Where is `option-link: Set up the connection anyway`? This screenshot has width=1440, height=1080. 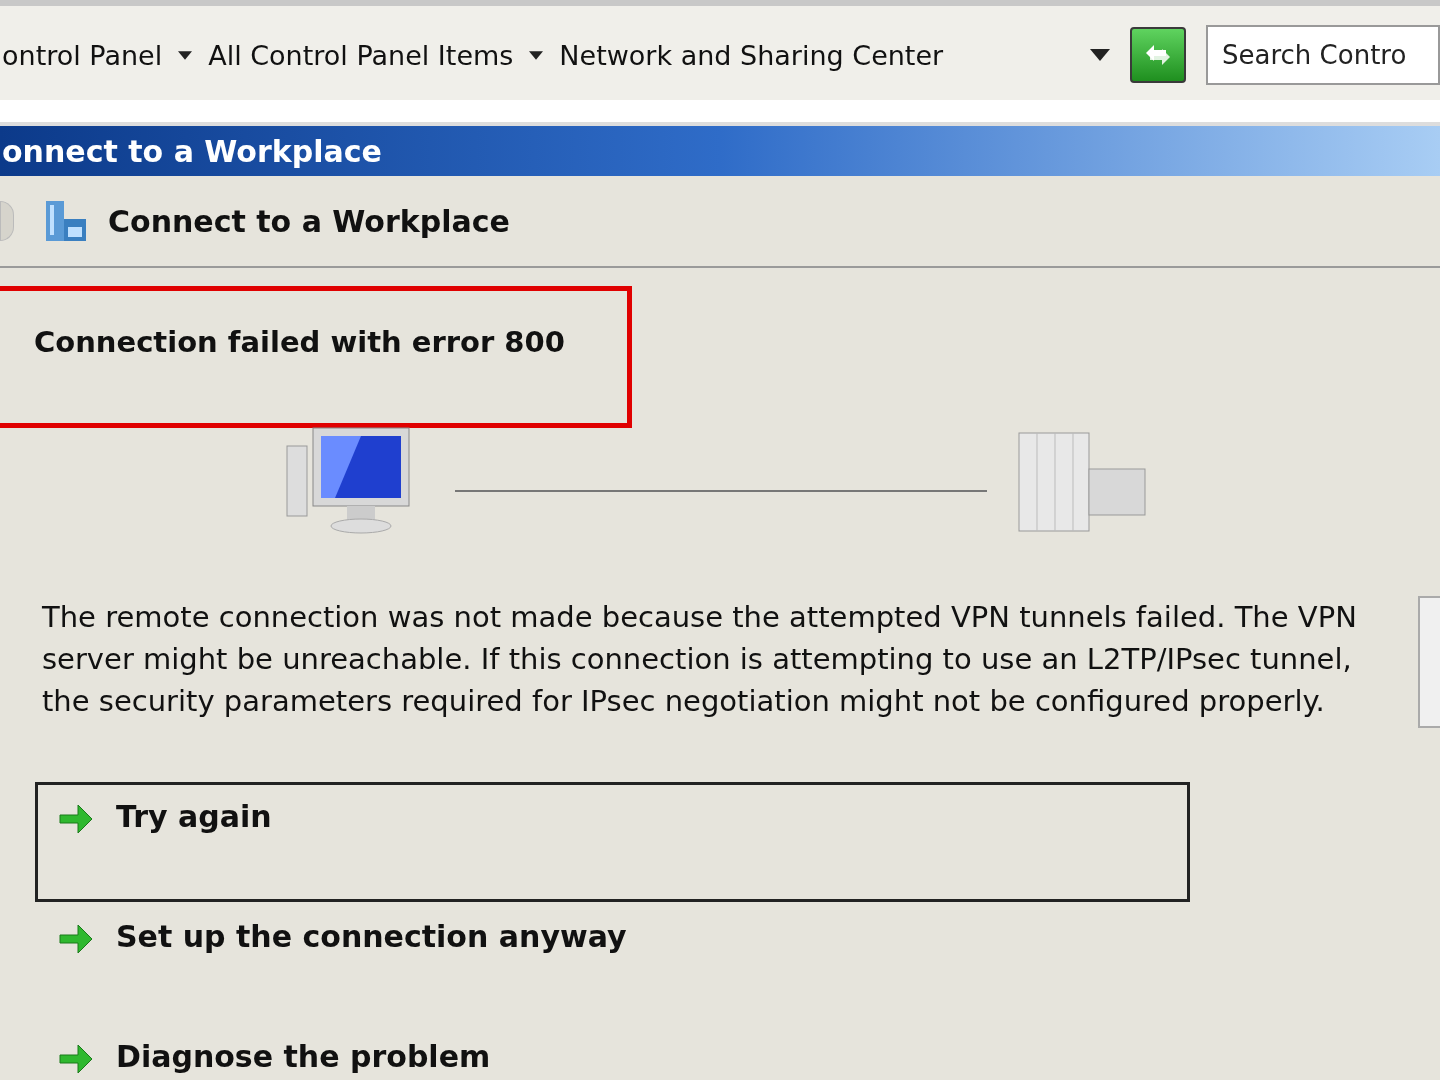
option-link: Set up the connection anyway is located at coordinates (612, 962).